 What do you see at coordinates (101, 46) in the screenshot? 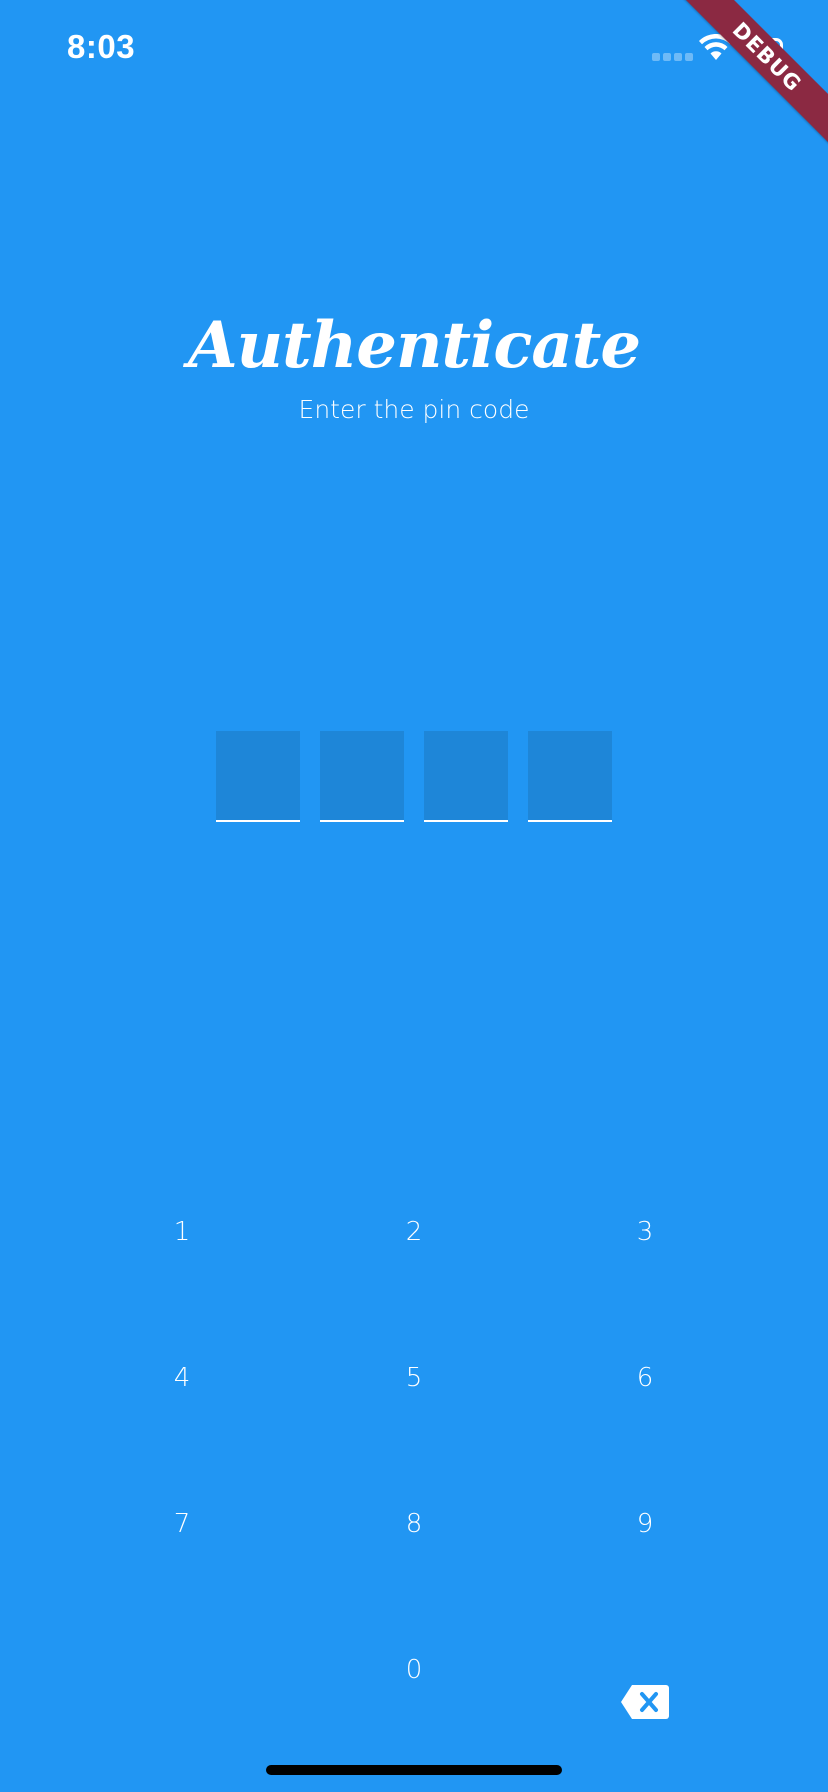
I see `status-time: 8:03` at bounding box center [101, 46].